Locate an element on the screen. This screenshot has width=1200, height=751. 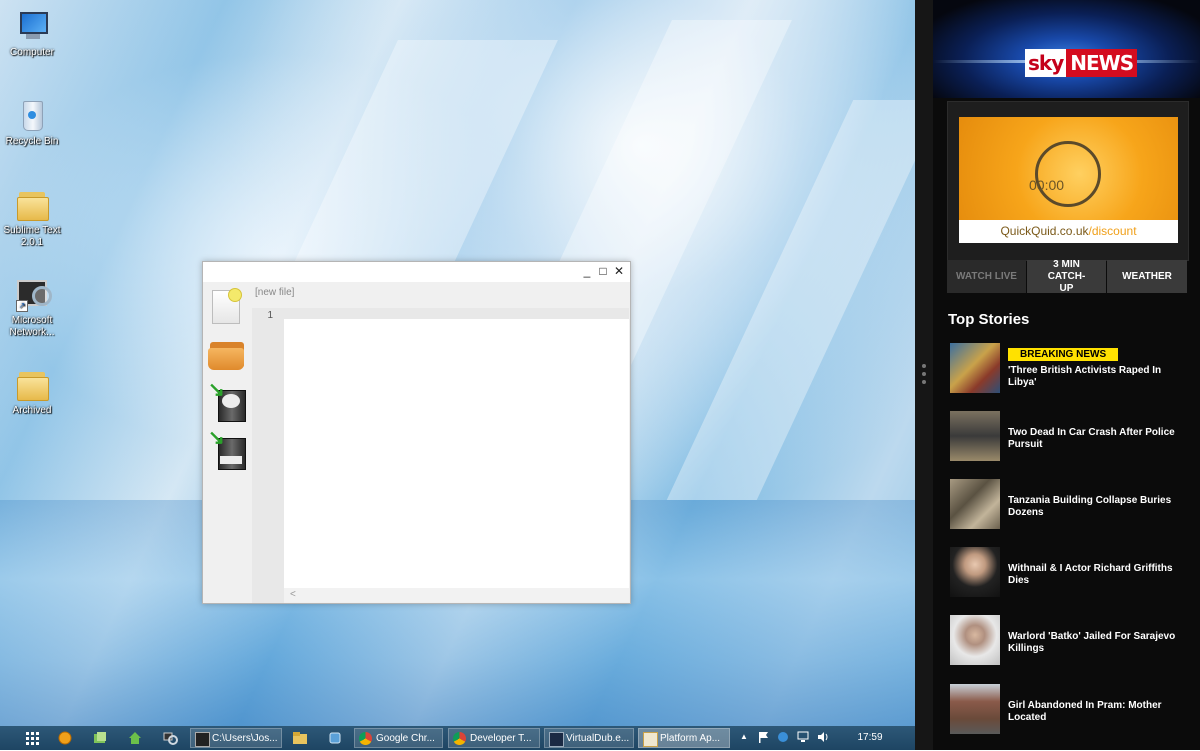
desktop-icon-sublime-text: Sublime Text 2.0.1 is located at coordinates (32, 217).